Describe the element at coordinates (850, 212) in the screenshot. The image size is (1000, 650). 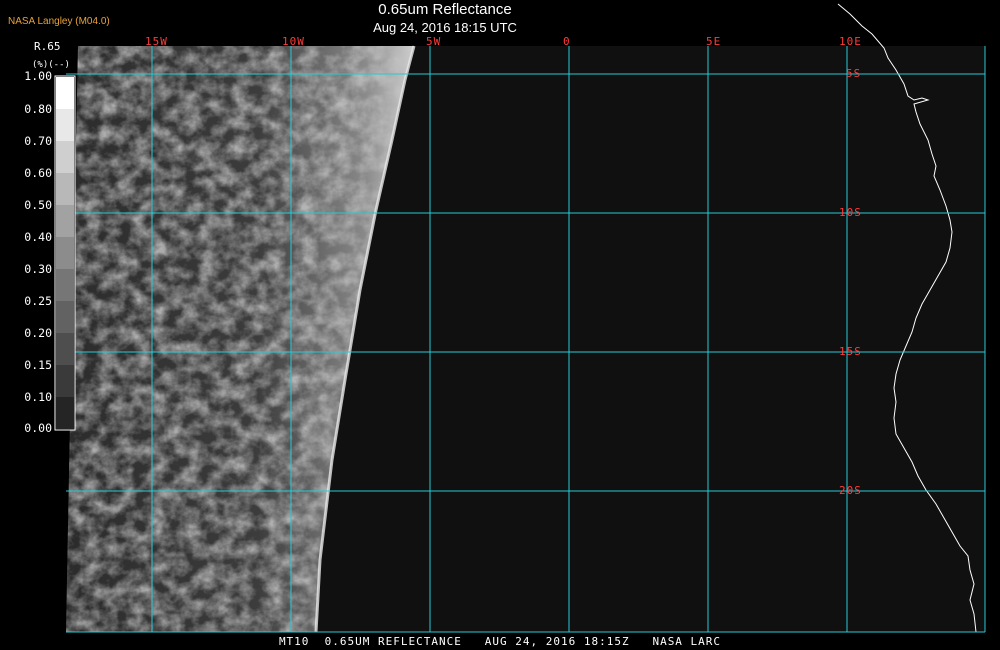
I see `lat-label-10s: 10S` at that location.